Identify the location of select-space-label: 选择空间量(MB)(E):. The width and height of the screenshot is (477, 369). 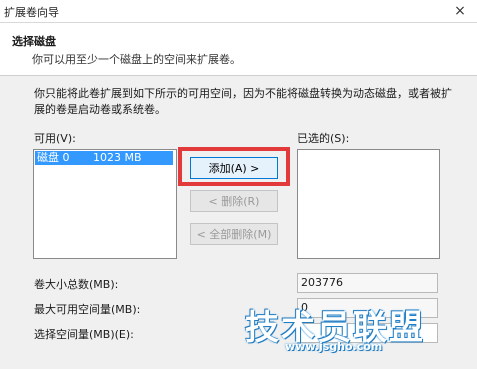
(84, 334).